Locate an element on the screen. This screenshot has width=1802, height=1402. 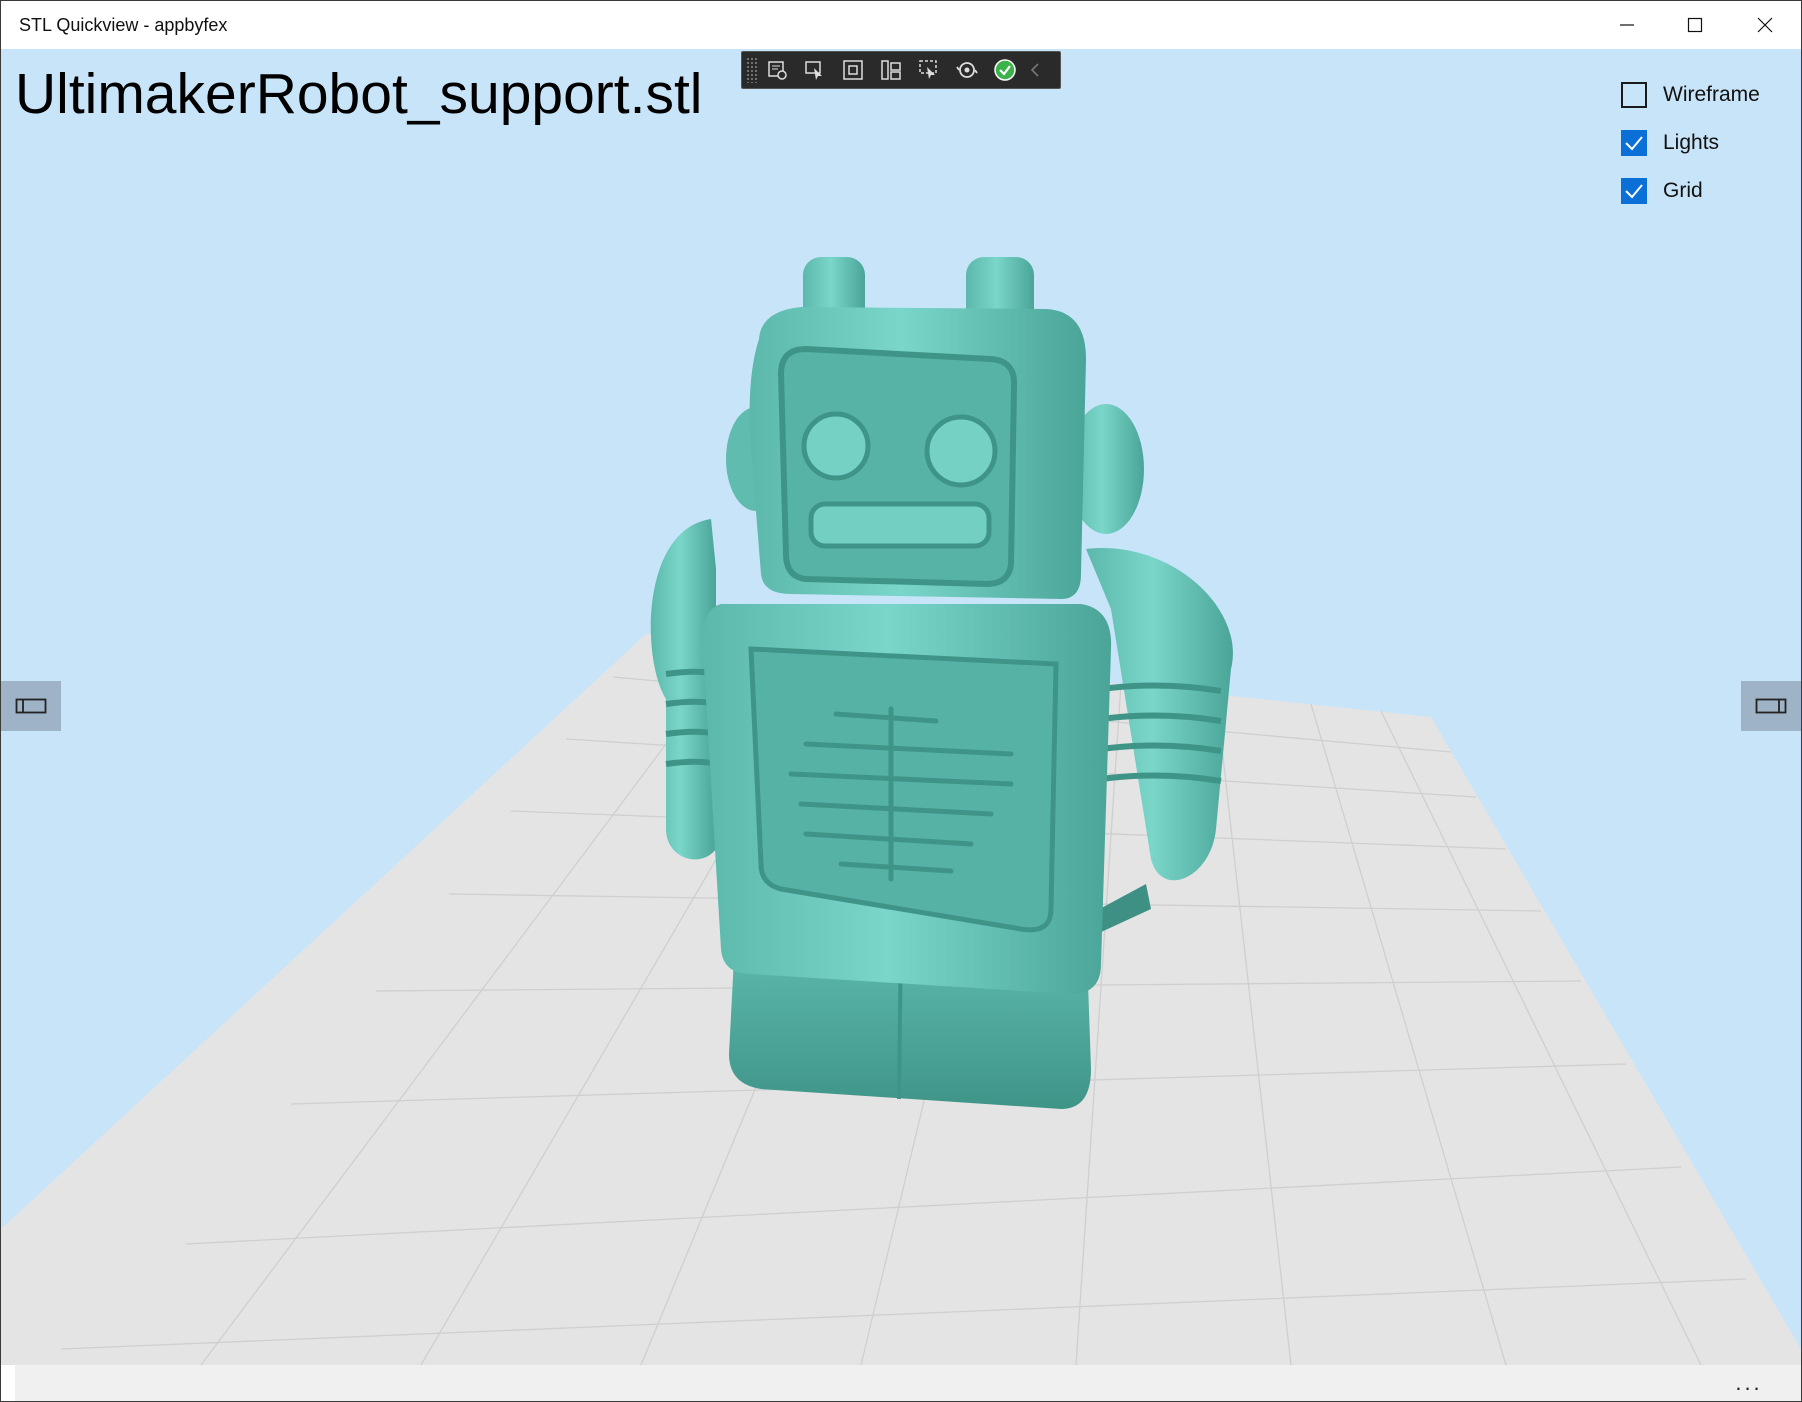
wireframe-checkbox is located at coordinates (1634, 95).